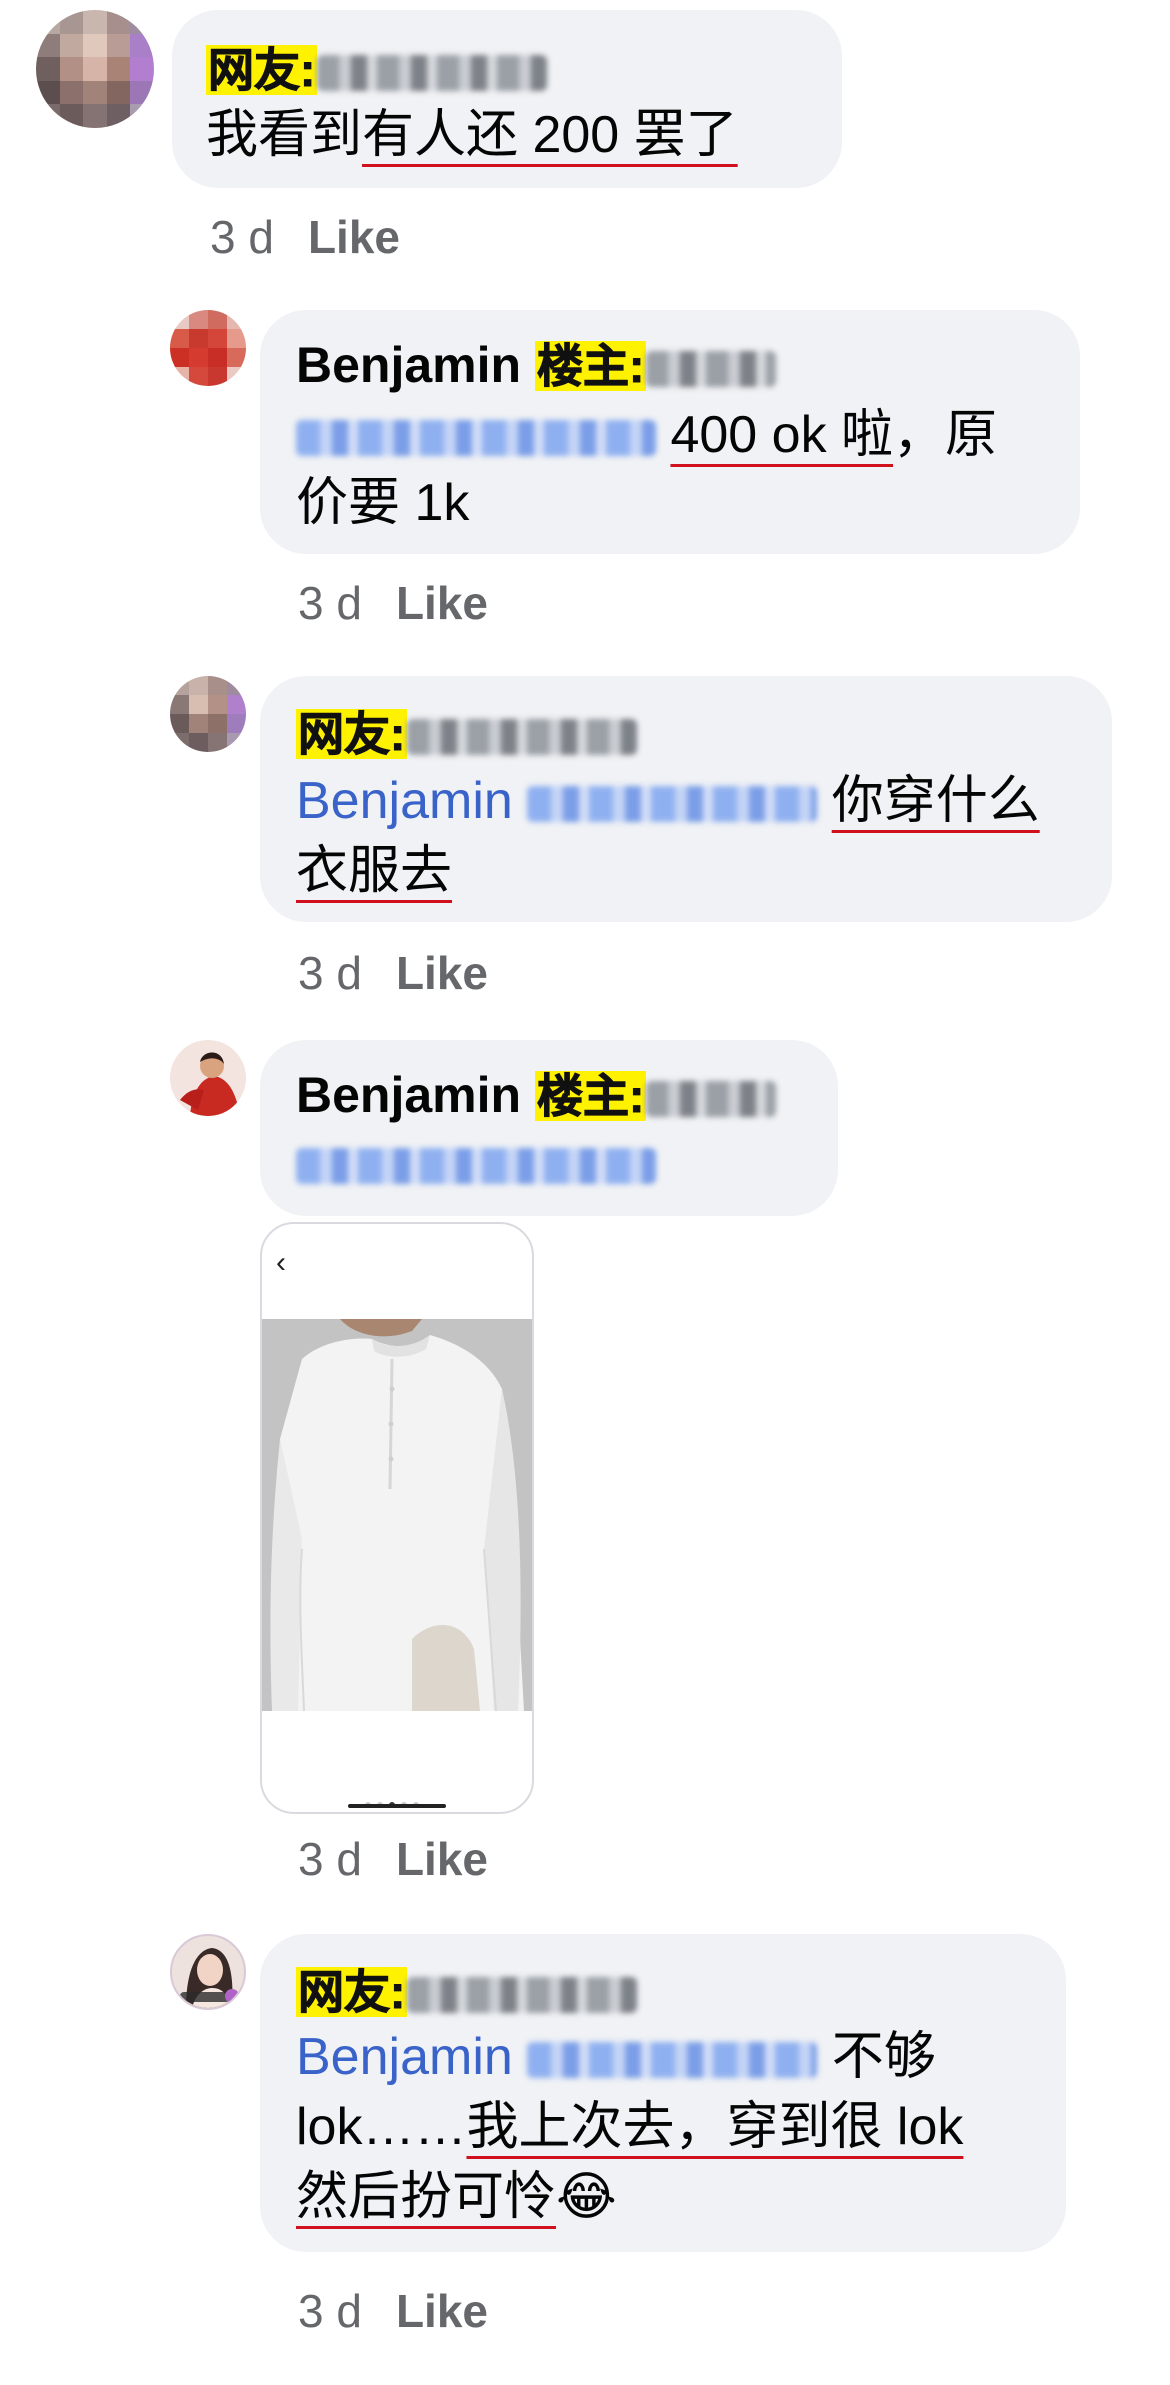  I want to click on comment-text: Benjamin 不够, so click(616, 2057).